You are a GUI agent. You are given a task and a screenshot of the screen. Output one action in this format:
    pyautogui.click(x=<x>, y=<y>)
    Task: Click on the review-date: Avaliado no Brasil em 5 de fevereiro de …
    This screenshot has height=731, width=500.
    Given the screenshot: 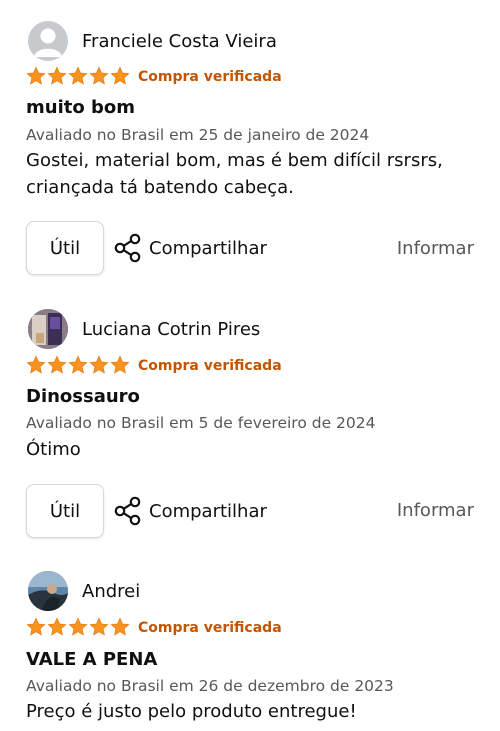 What is the action you would take?
    pyautogui.click(x=201, y=423)
    